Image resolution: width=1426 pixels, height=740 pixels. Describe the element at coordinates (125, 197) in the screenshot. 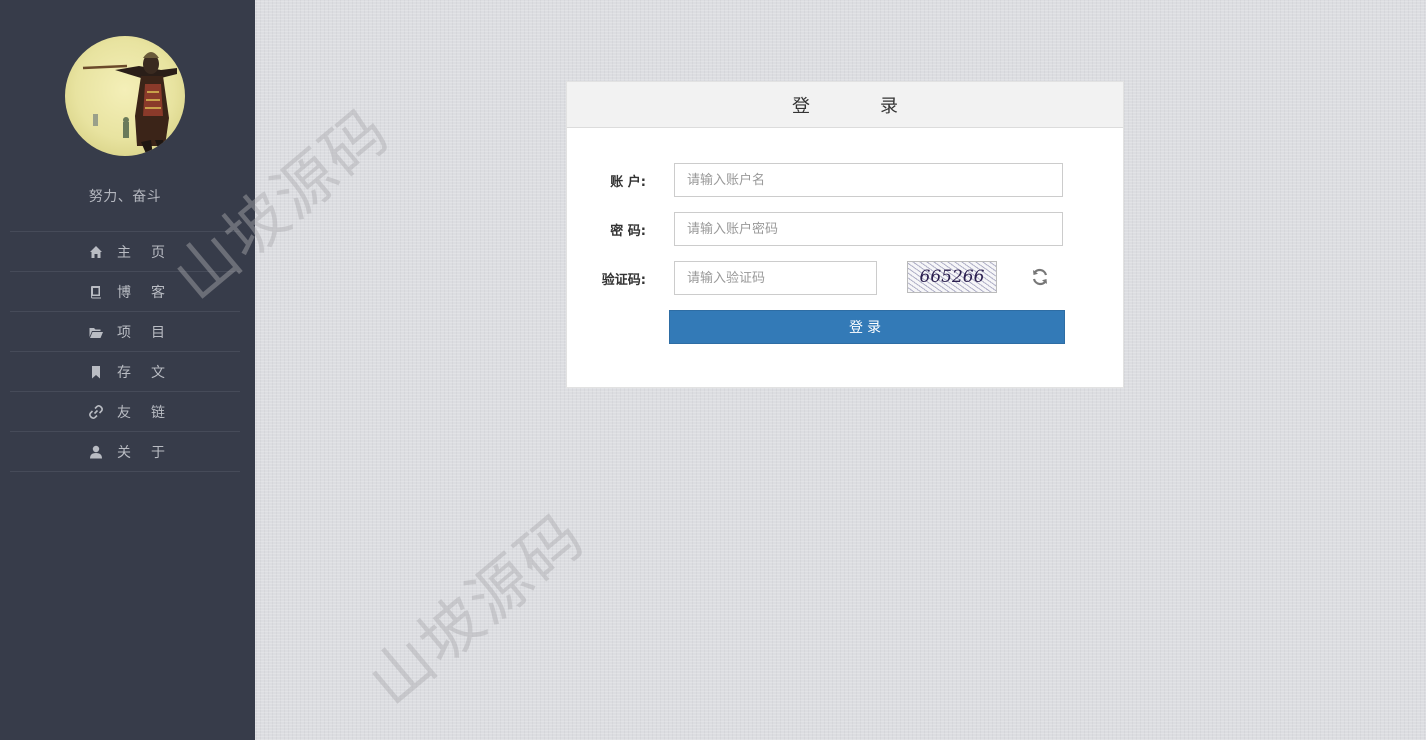

I see `motto-text: 努力、奋斗` at that location.